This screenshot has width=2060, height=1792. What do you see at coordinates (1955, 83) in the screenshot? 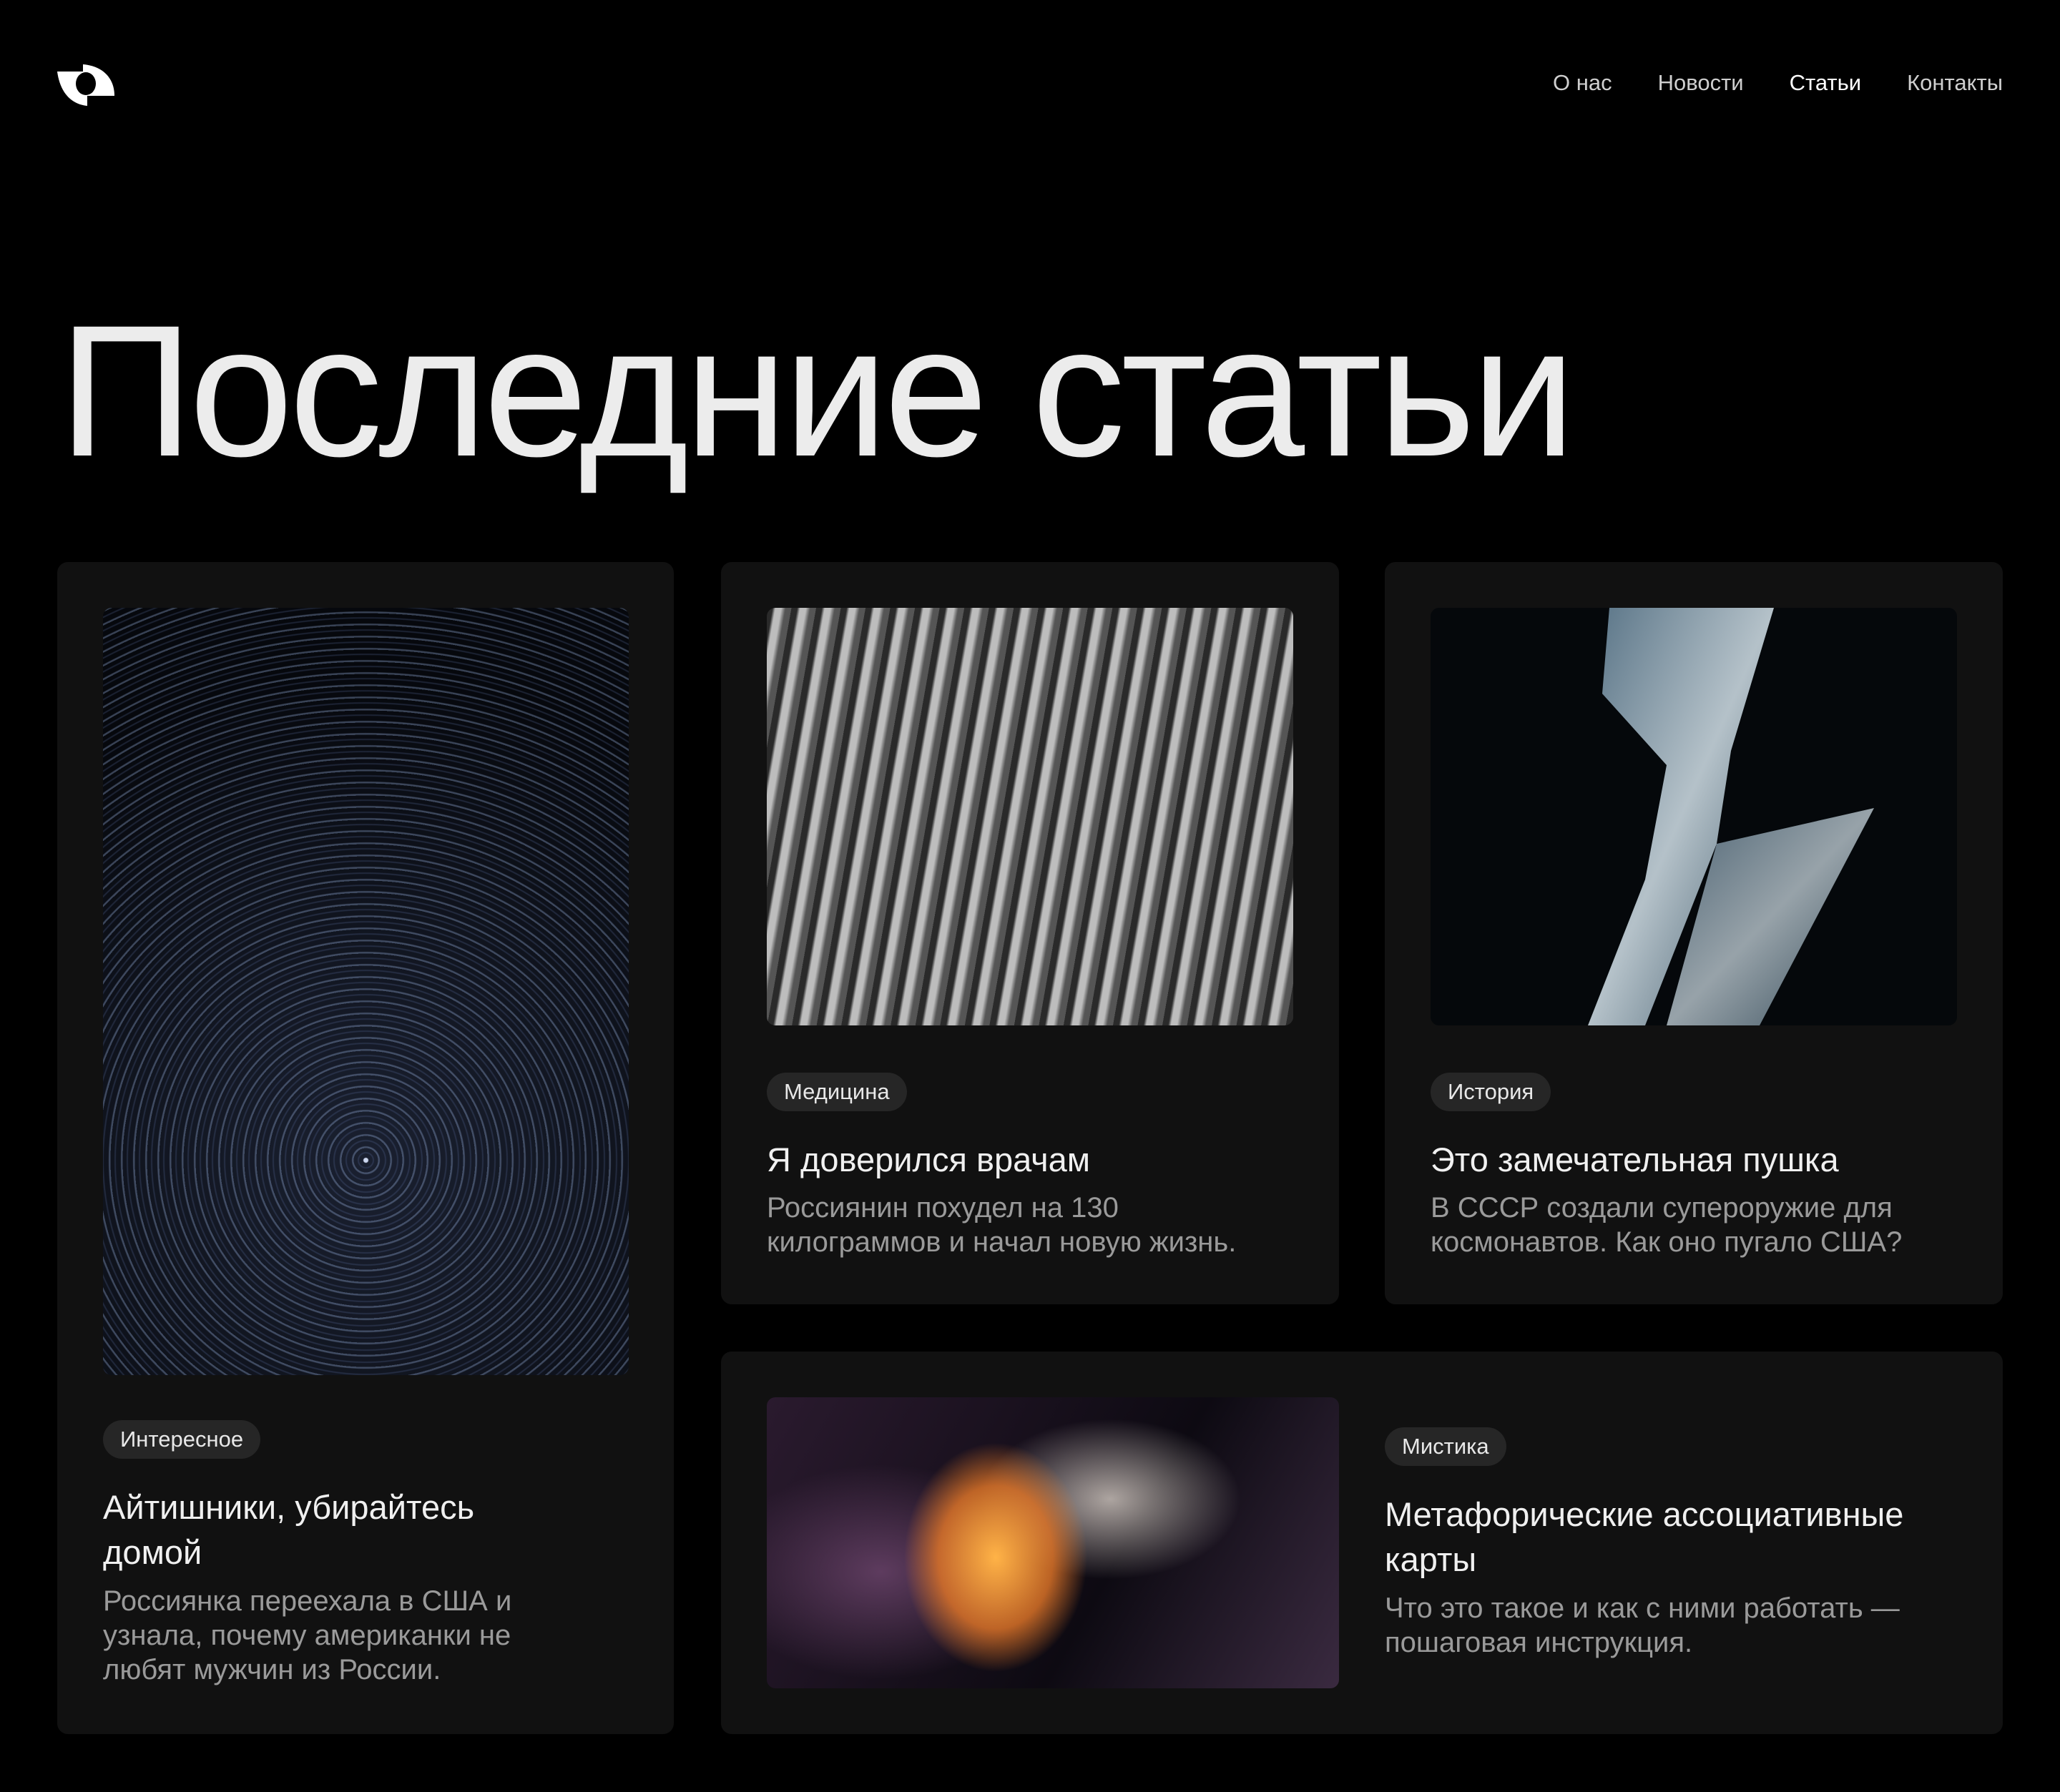
I see `nav-contacts: Контакты` at bounding box center [1955, 83].